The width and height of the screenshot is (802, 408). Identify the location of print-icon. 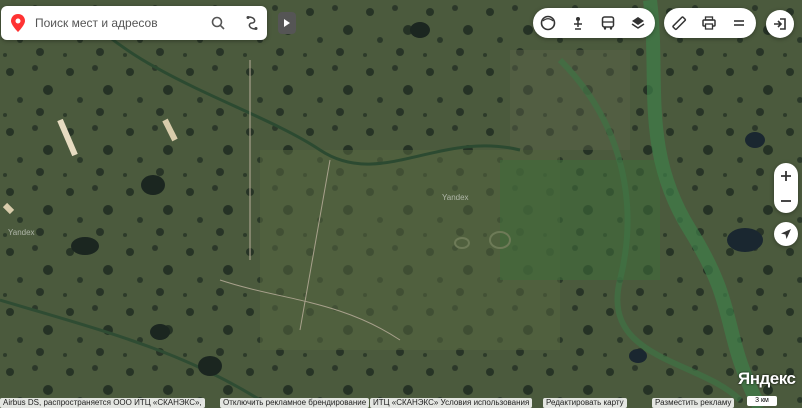
(709, 23).